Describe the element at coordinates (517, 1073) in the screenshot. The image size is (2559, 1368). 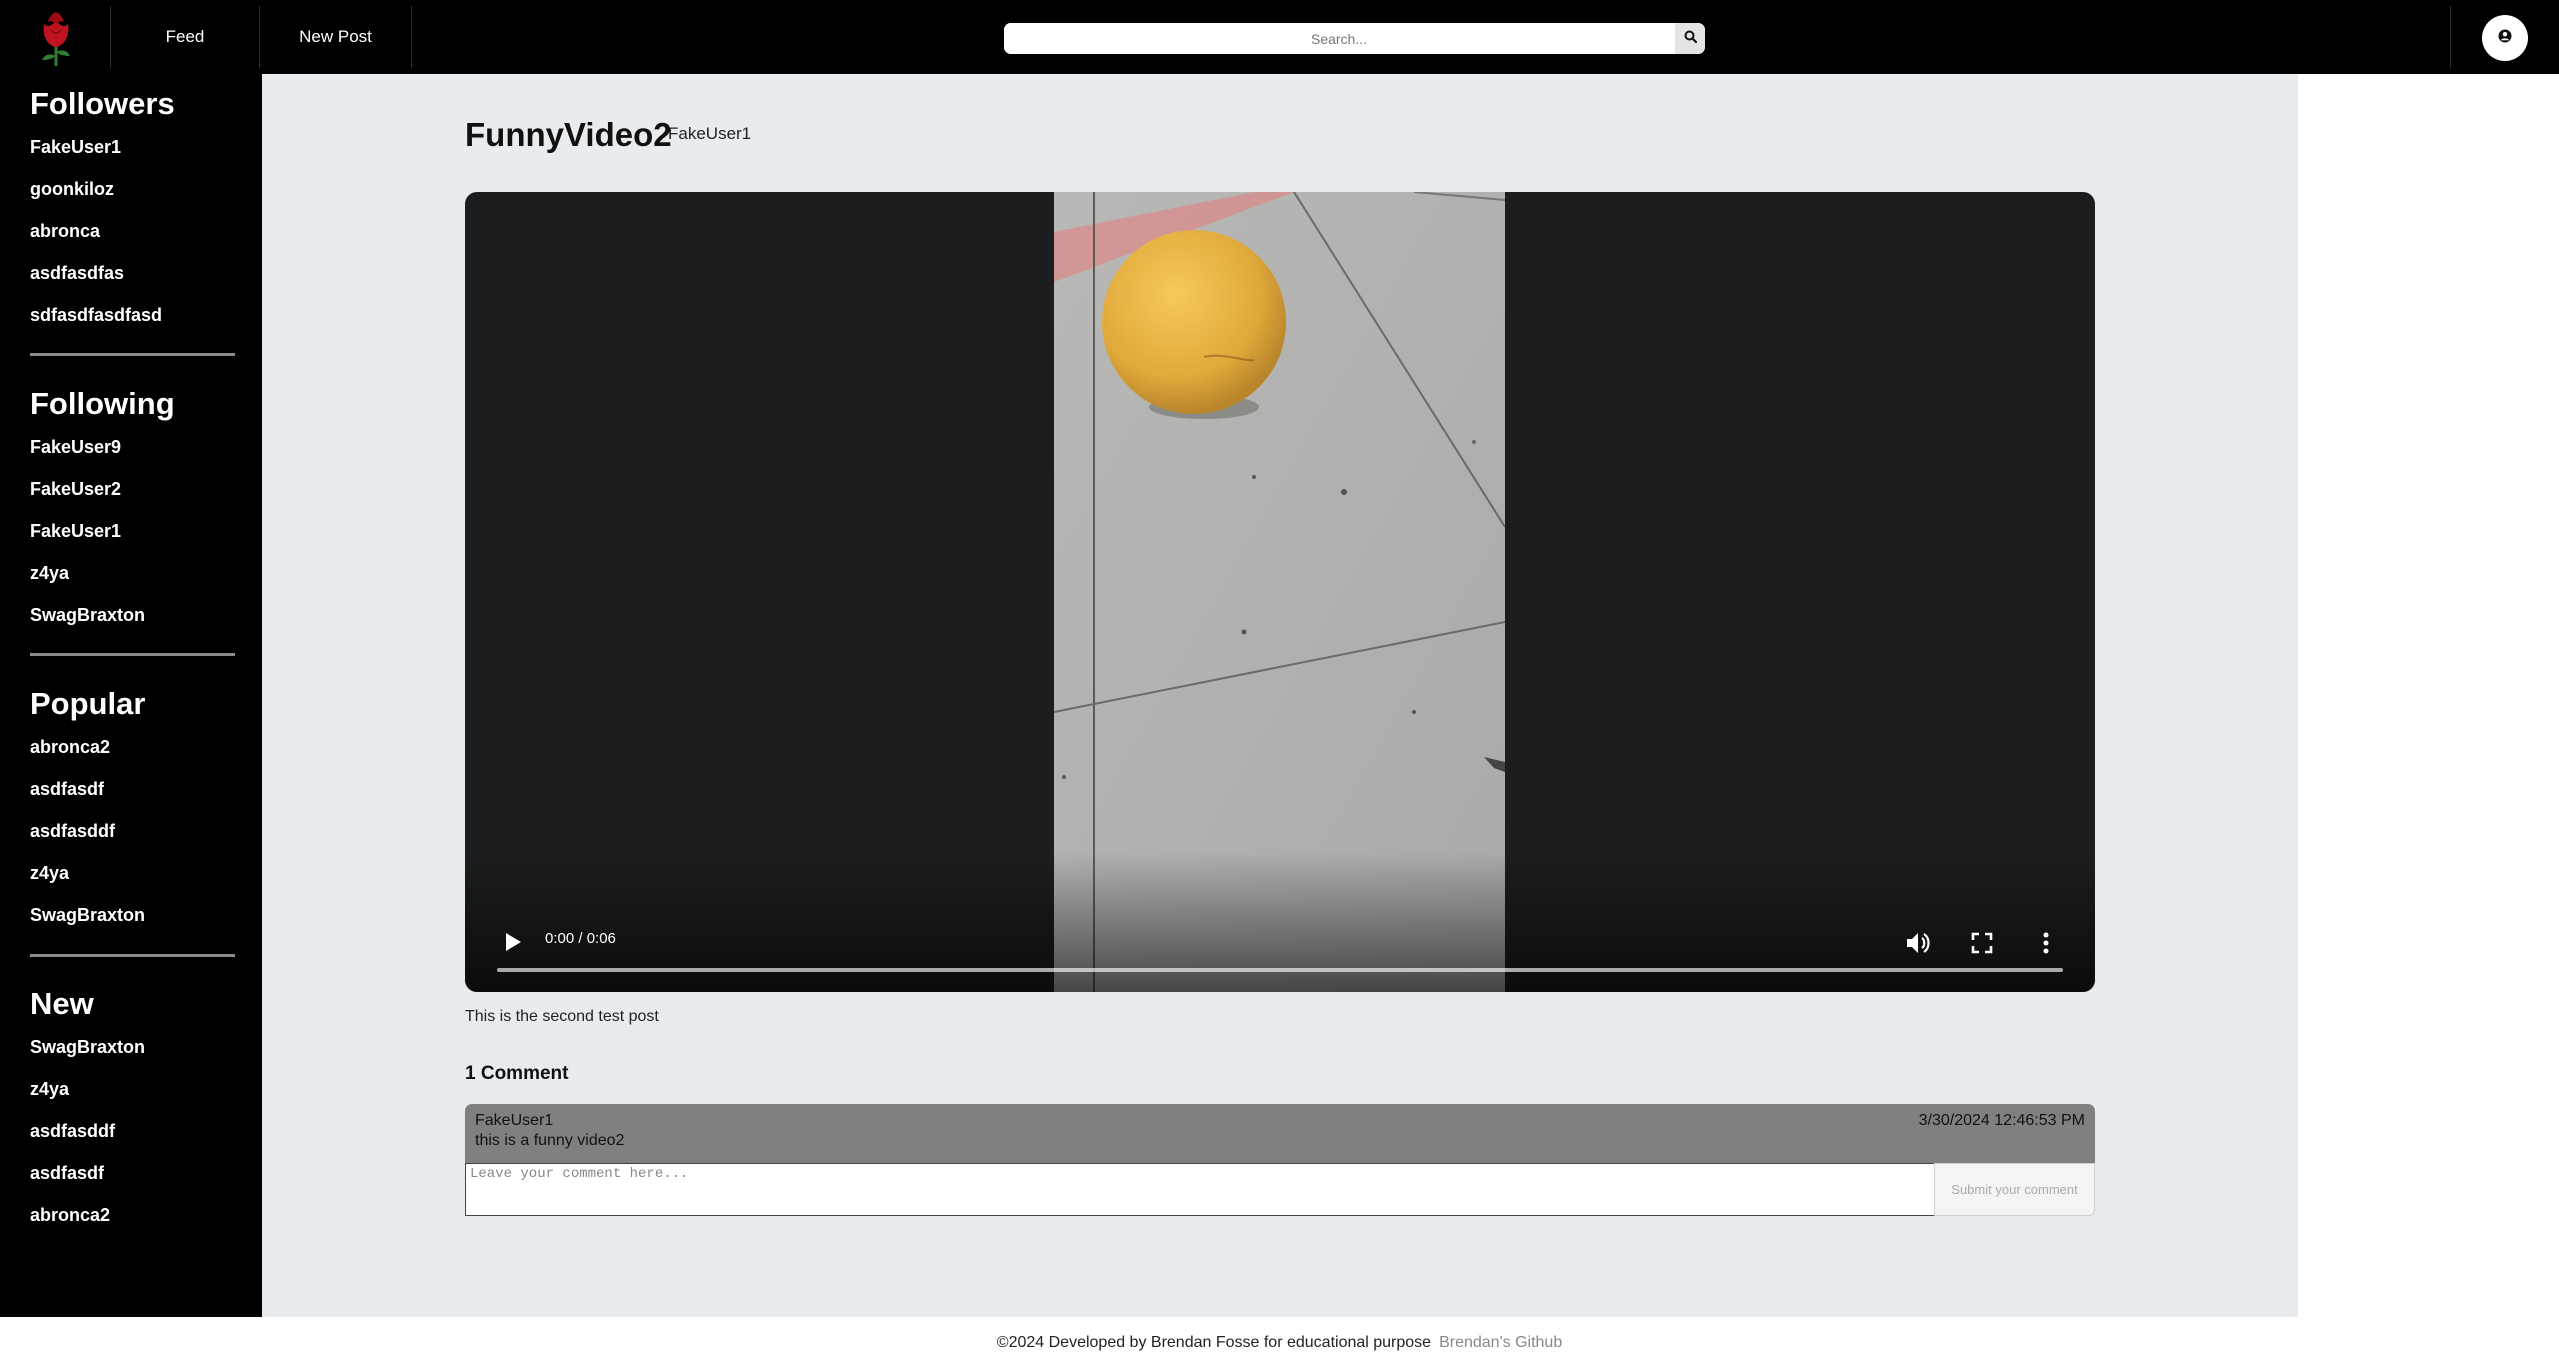
I see `comment-count: 1 Comment` at that location.